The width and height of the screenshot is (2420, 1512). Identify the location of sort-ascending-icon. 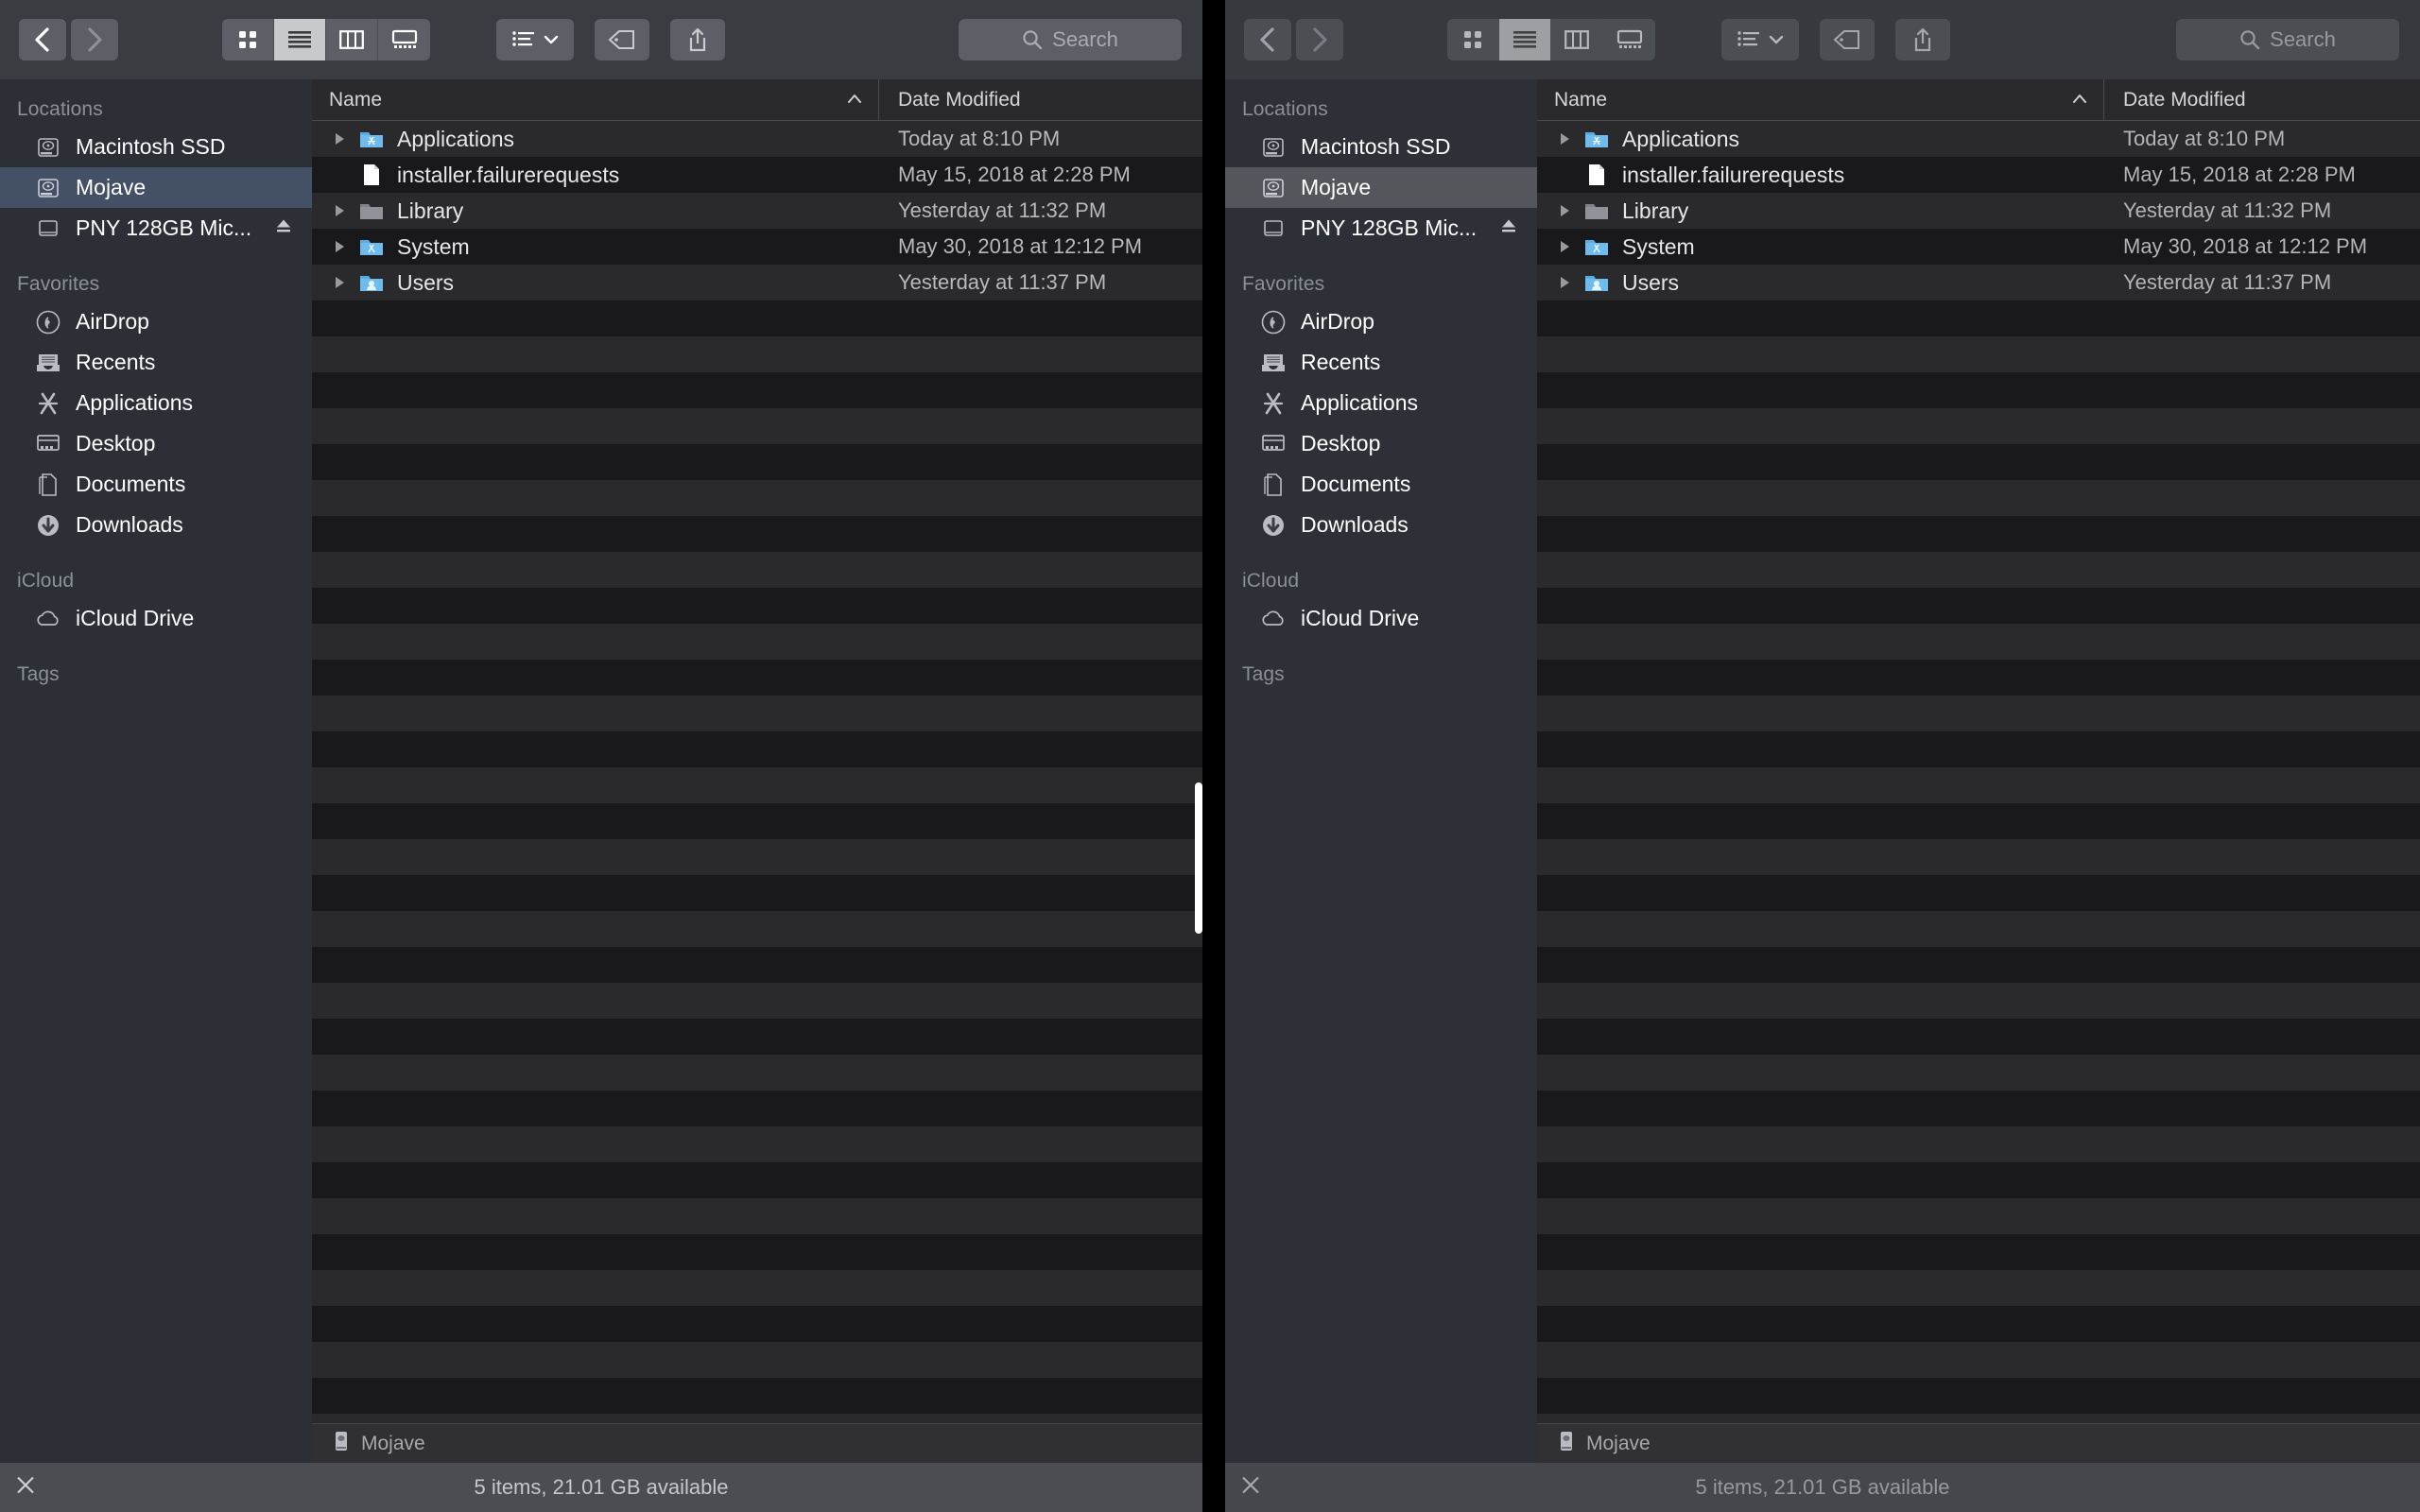
(854, 98).